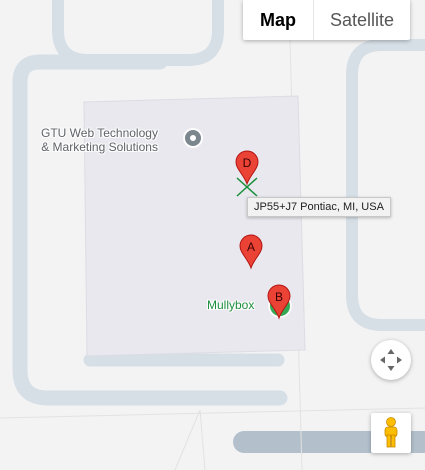  What do you see at coordinates (278, 20) in the screenshot?
I see `map-view-button: Map` at bounding box center [278, 20].